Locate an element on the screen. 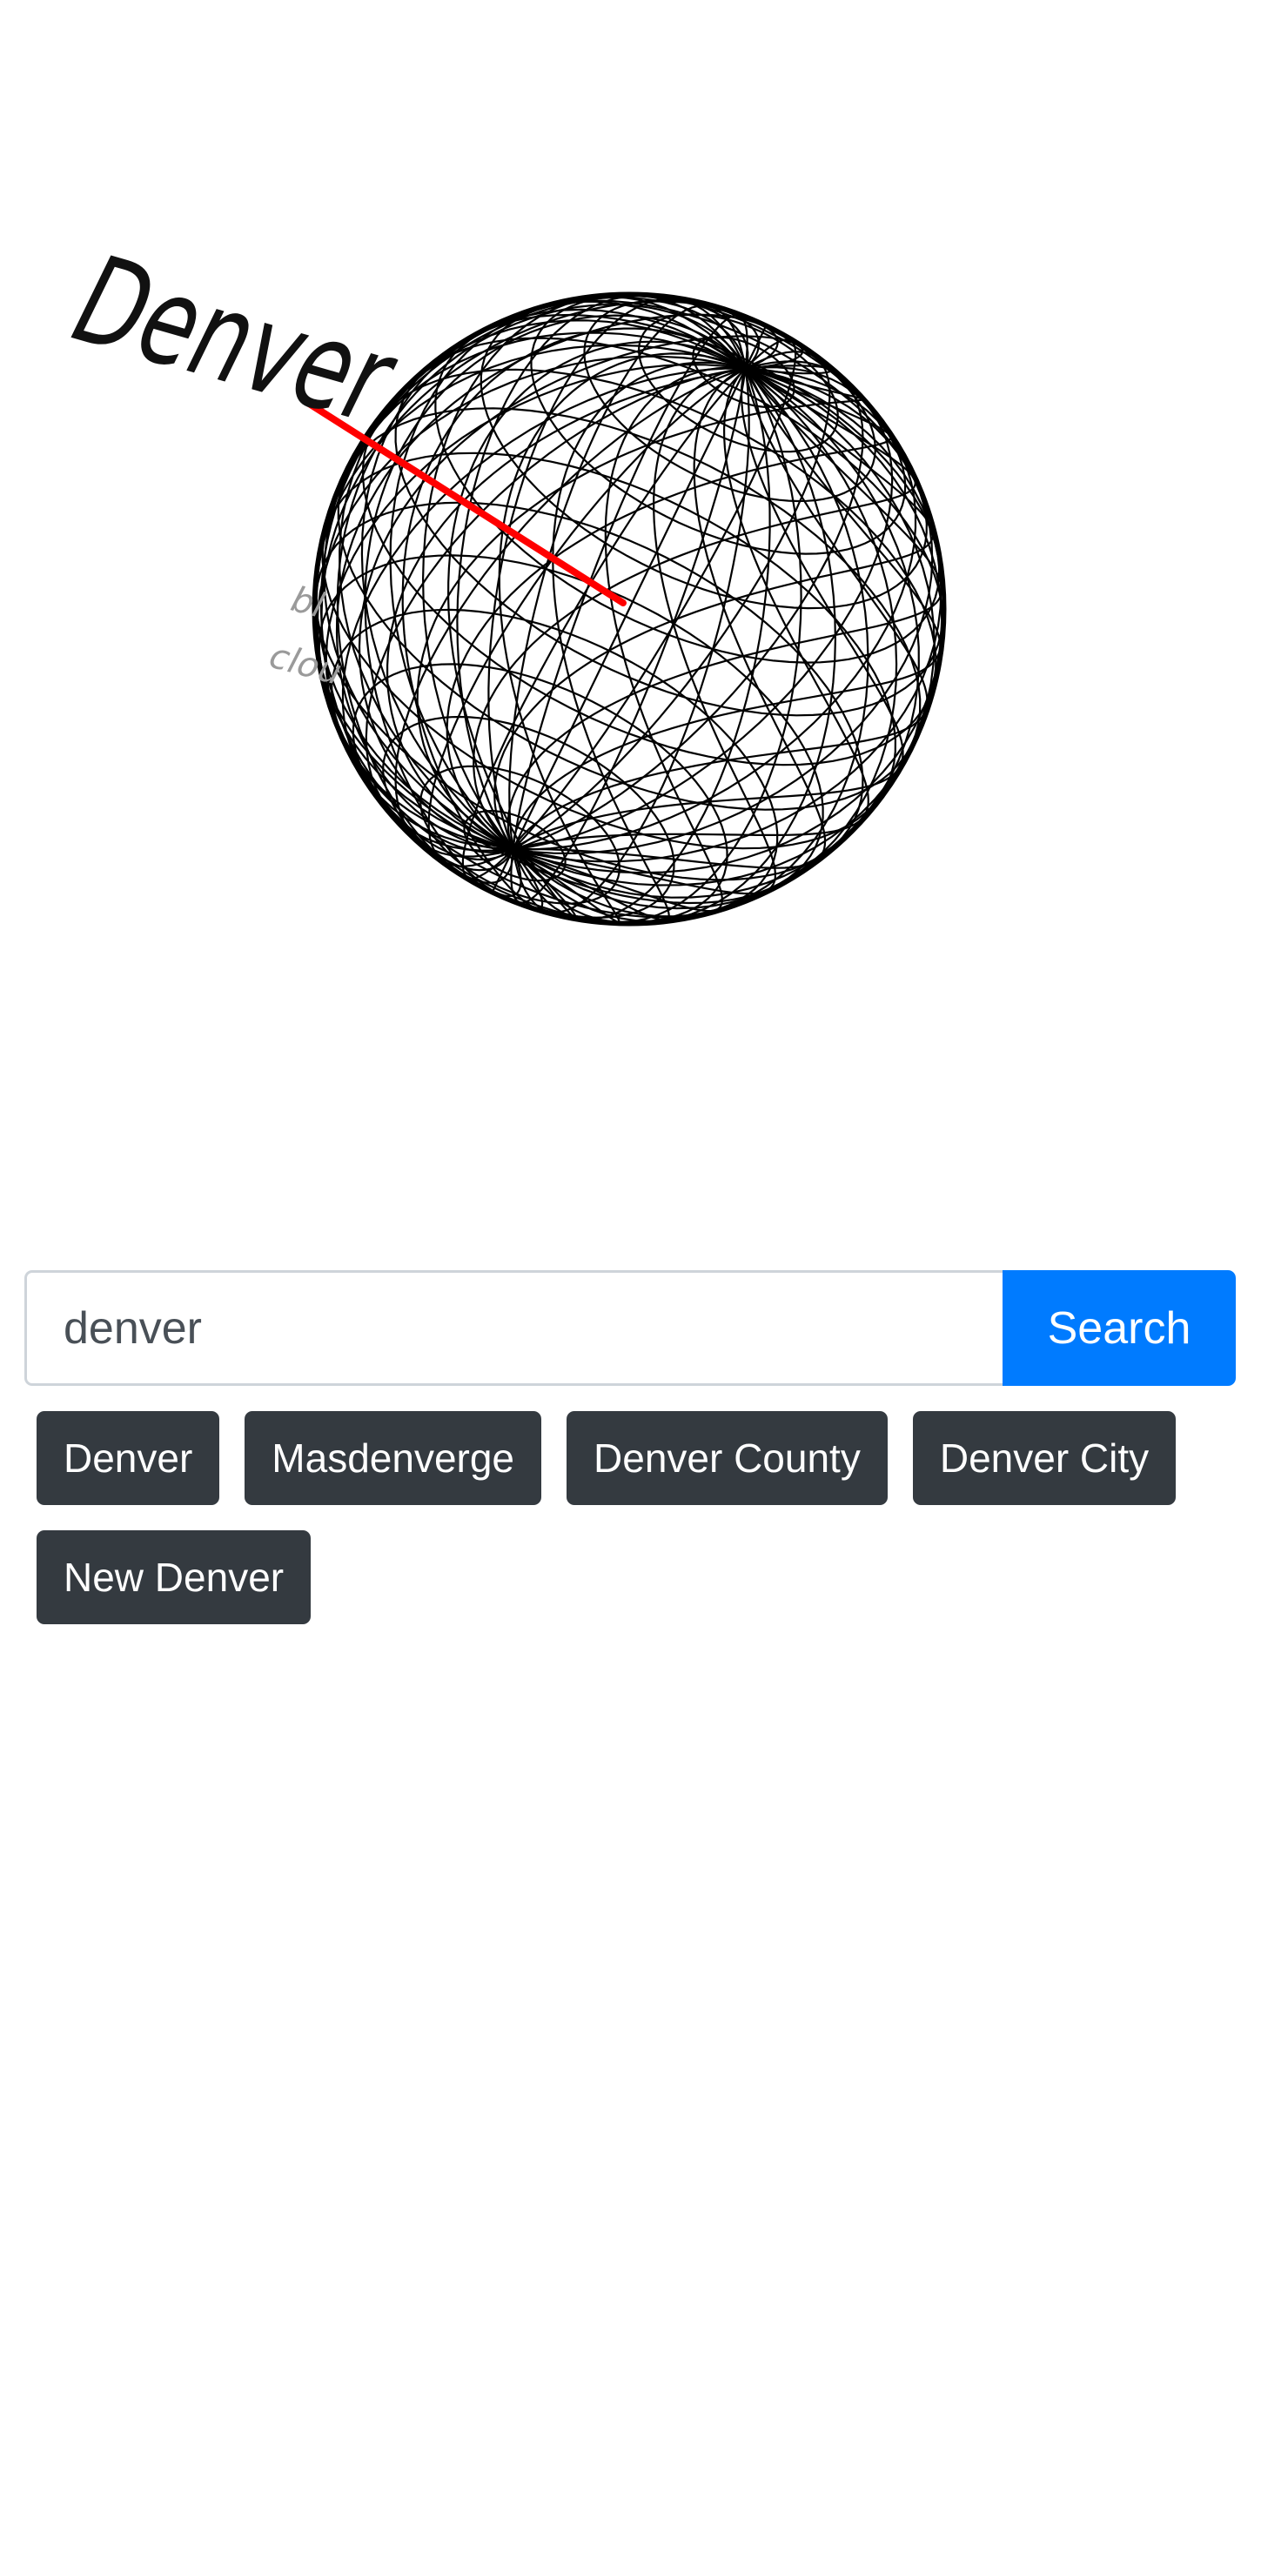  suggestion-button: Denver is located at coordinates (128, 1458).